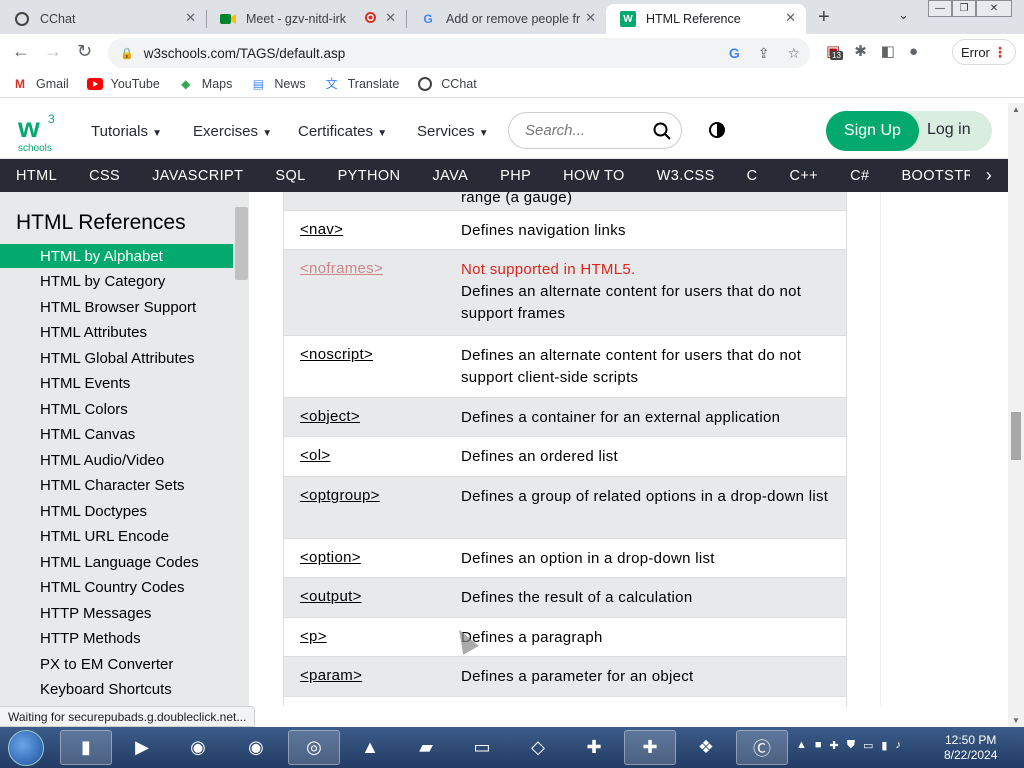  I want to click on minimize-icon: —, so click(940, 8).